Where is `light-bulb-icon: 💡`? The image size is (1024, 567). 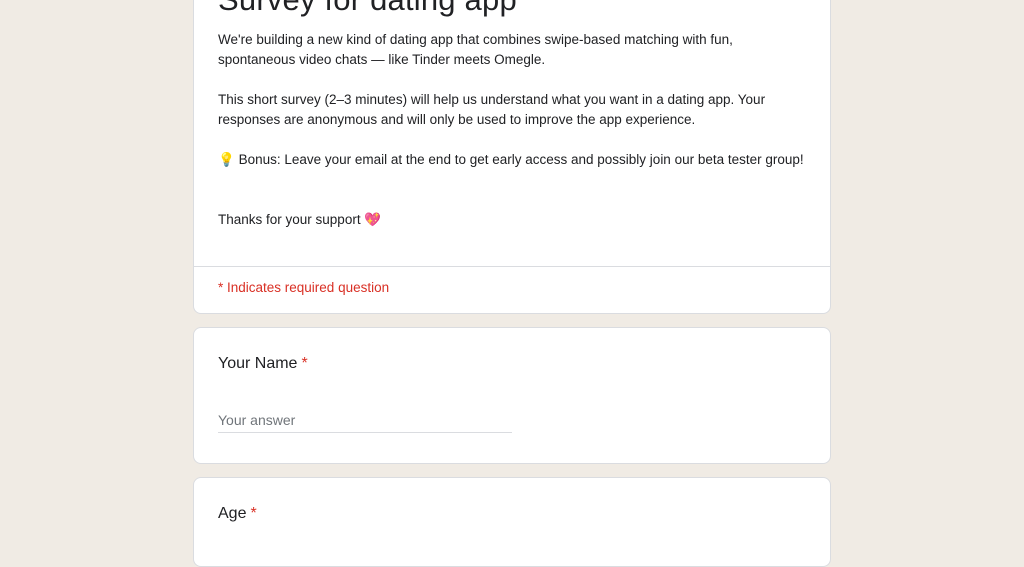
light-bulb-icon: 💡 is located at coordinates (226, 160).